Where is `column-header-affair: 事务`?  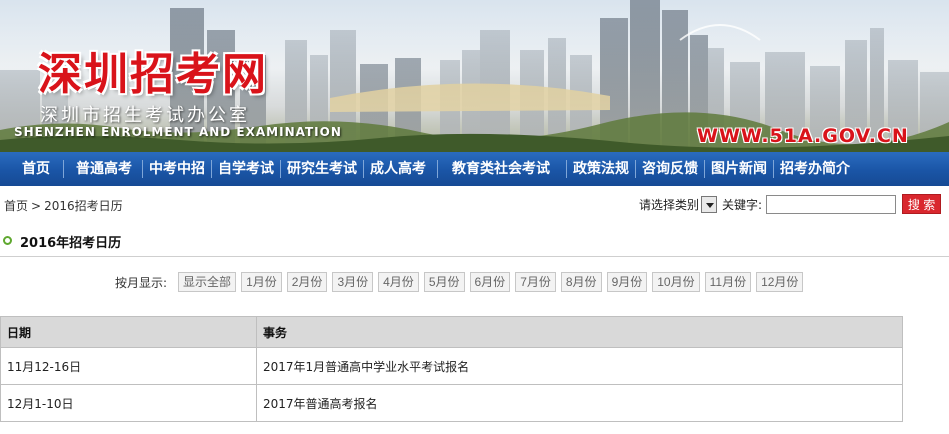 column-header-affair: 事务 is located at coordinates (579, 332).